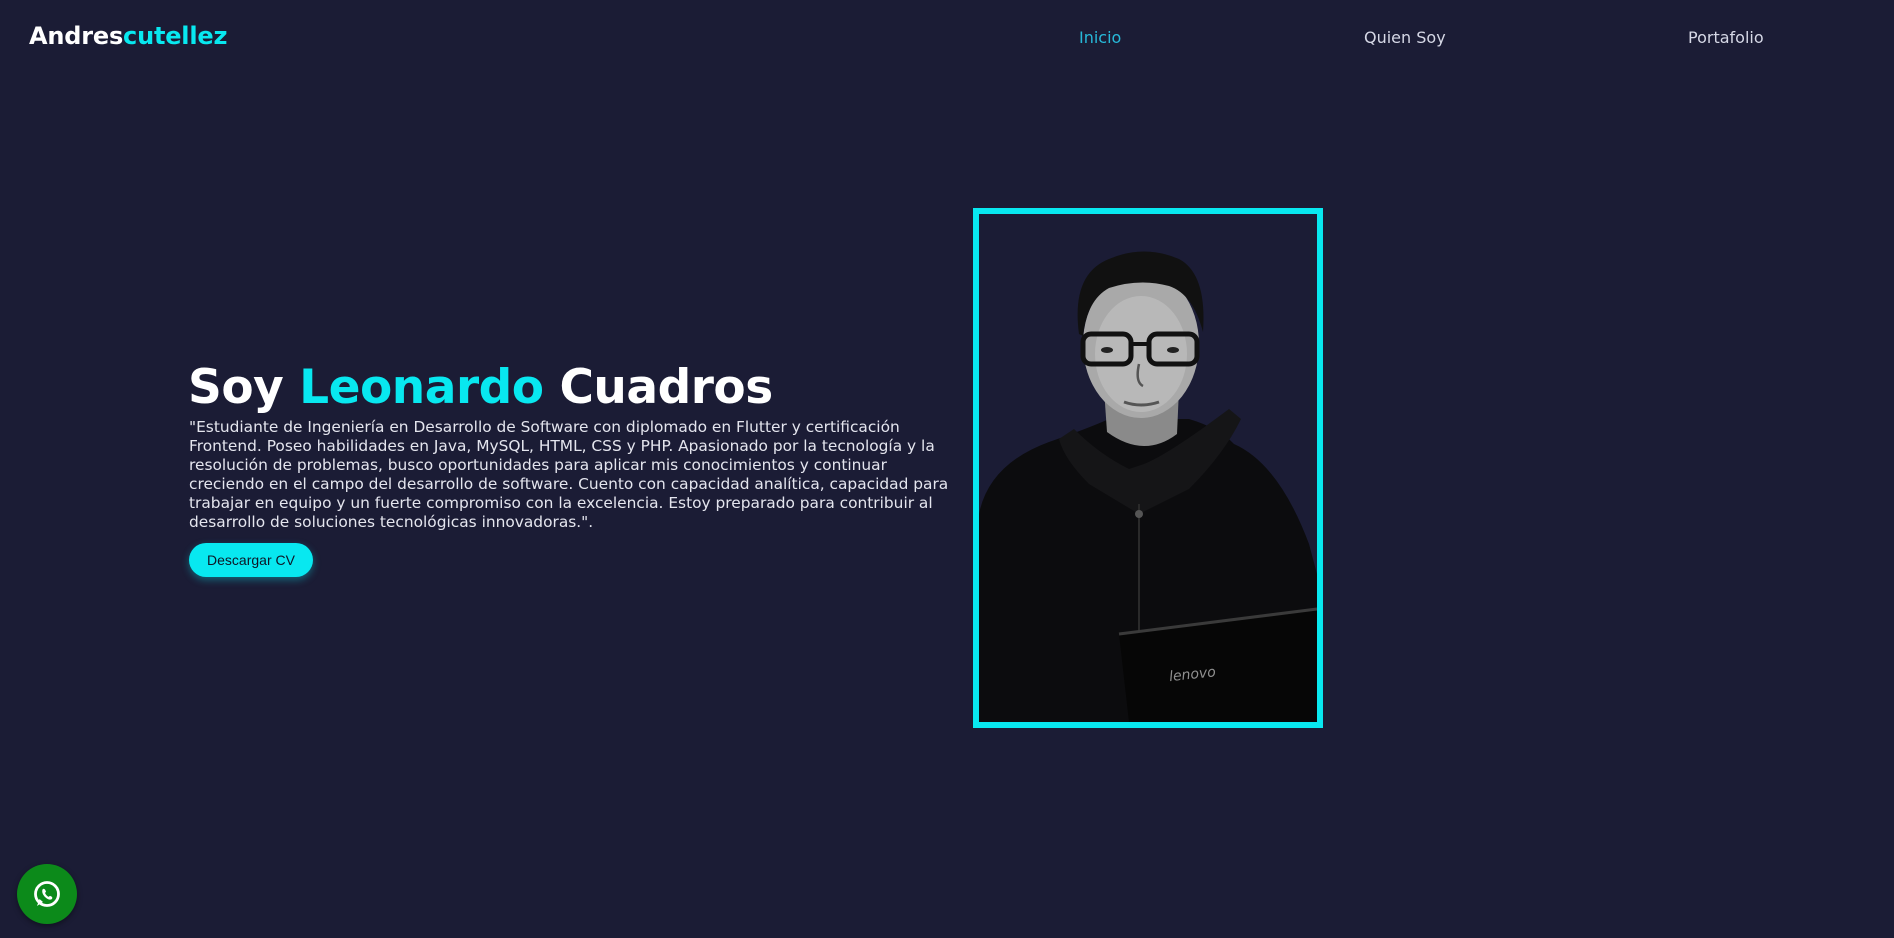  I want to click on nav-link-quien-soy: Quien Soy, so click(1405, 37).